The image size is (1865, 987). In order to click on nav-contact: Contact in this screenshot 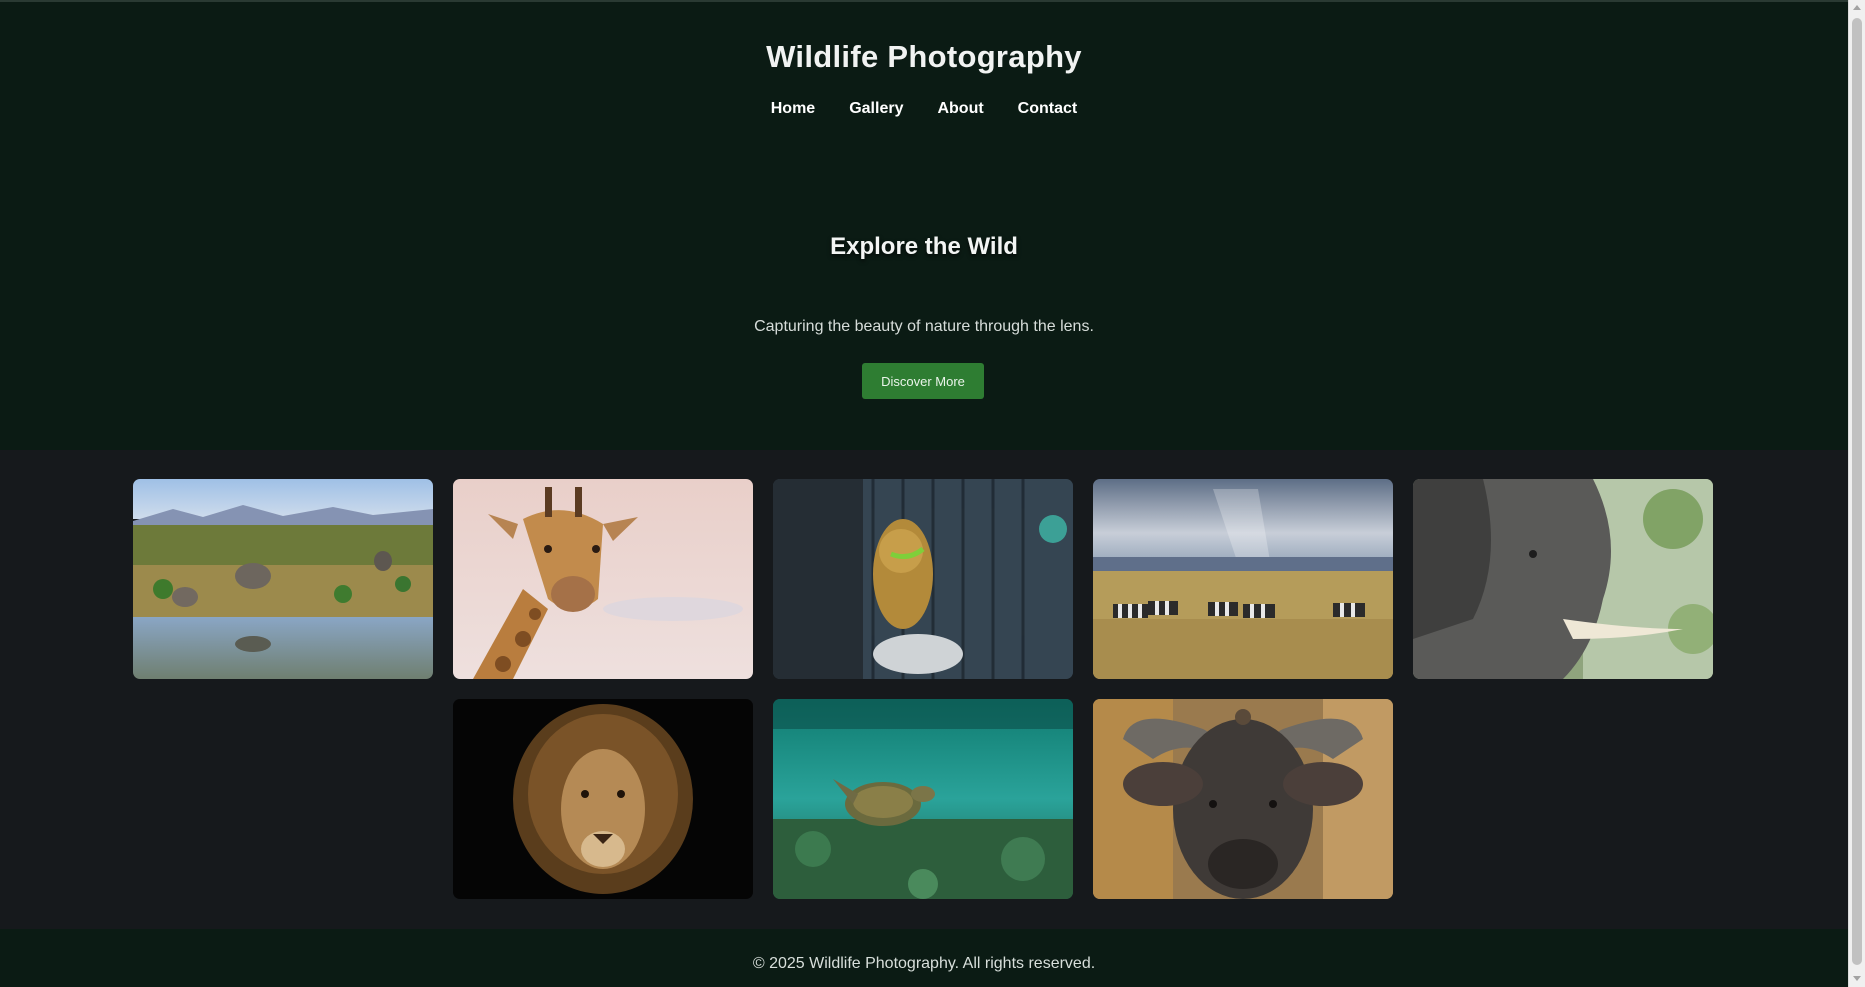, I will do `click(1048, 109)`.